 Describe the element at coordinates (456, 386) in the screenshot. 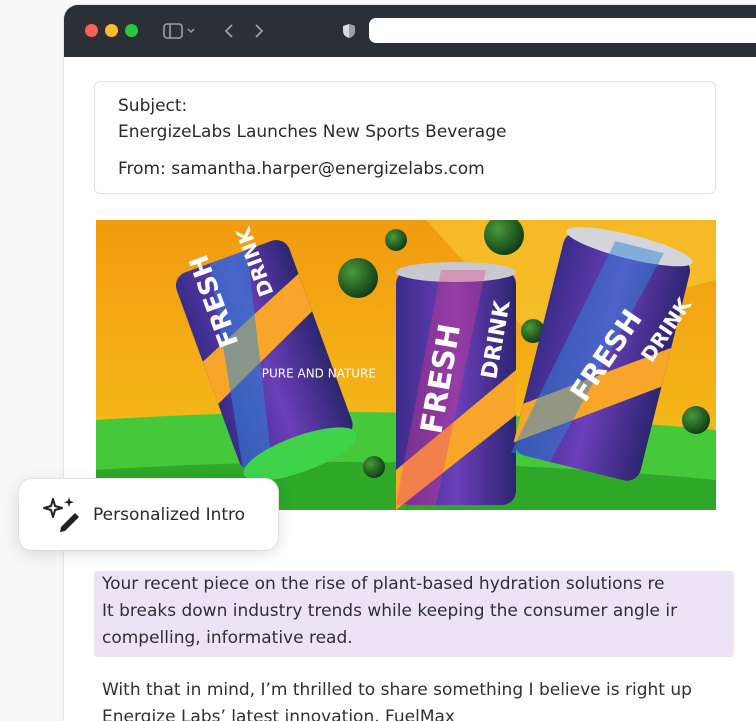

I see `drink-can-middle: FRESH DRINK` at that location.